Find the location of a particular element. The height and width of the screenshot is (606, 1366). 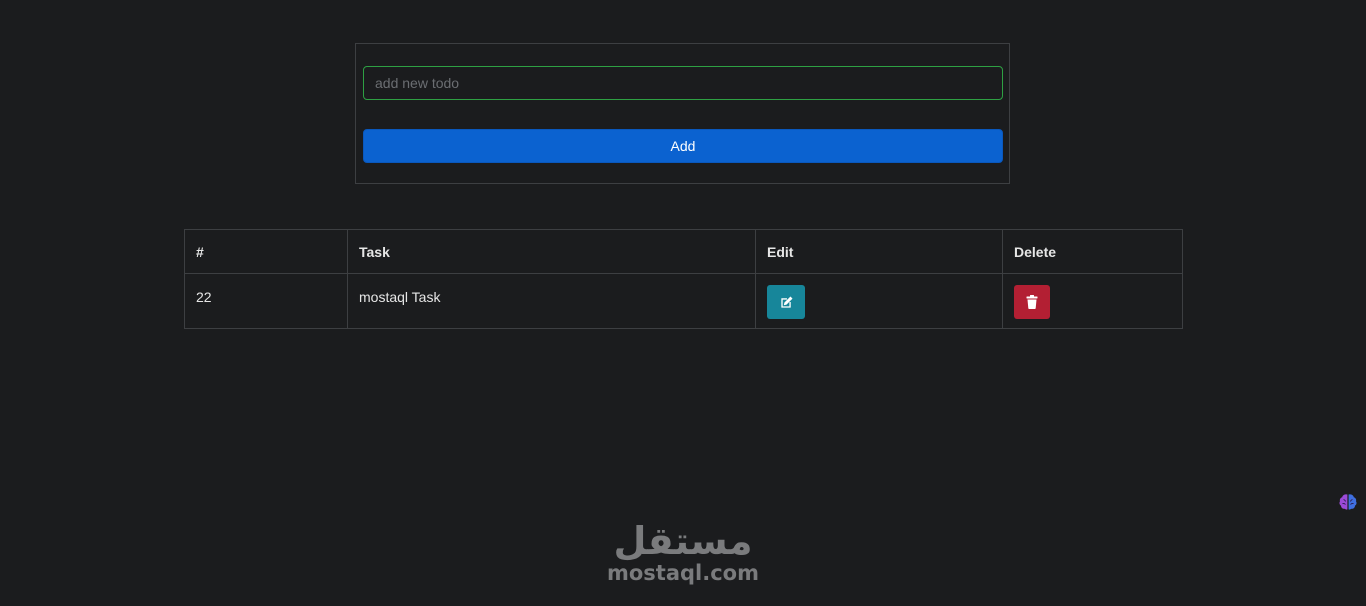

table-row: 22 mostaql Task is located at coordinates (683, 301).